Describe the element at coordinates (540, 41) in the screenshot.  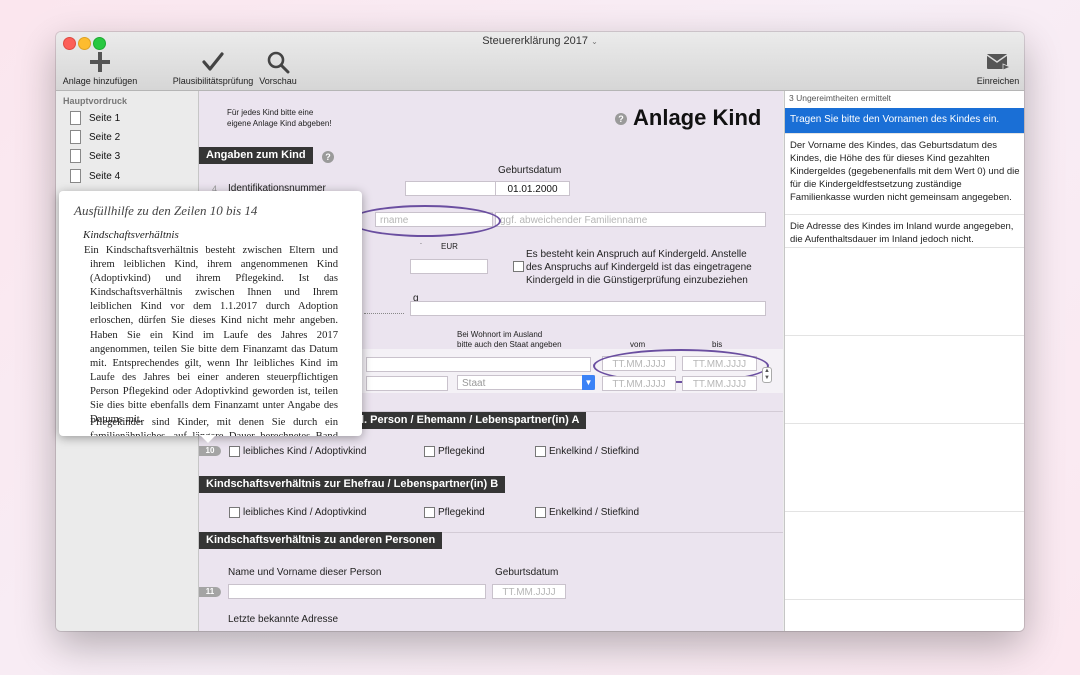
I see `window-title: Steuererklärung 2017 ⌄` at that location.